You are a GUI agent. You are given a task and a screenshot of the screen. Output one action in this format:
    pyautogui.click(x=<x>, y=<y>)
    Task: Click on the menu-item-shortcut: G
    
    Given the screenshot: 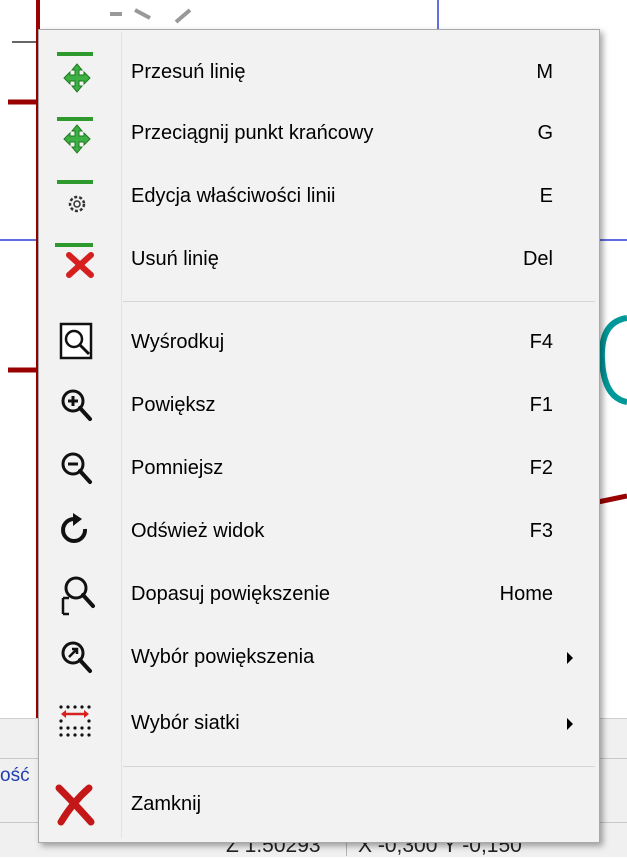 What is the action you would take?
    pyautogui.click(x=545, y=133)
    